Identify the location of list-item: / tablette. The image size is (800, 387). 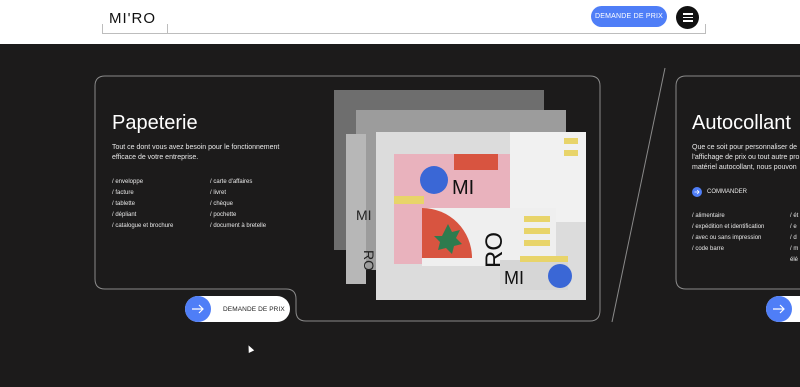
(142, 204).